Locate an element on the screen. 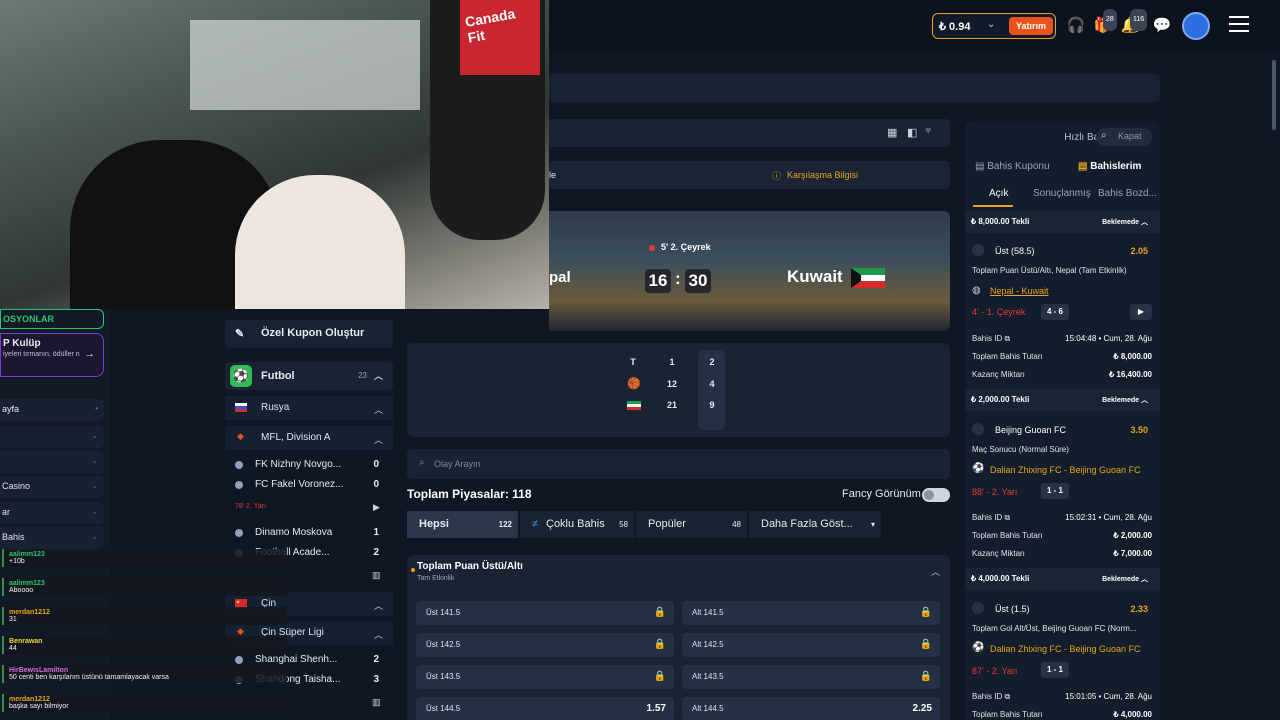  period-score-table: T 1 2 🏀 12 4 21 9 is located at coordinates (678, 390).